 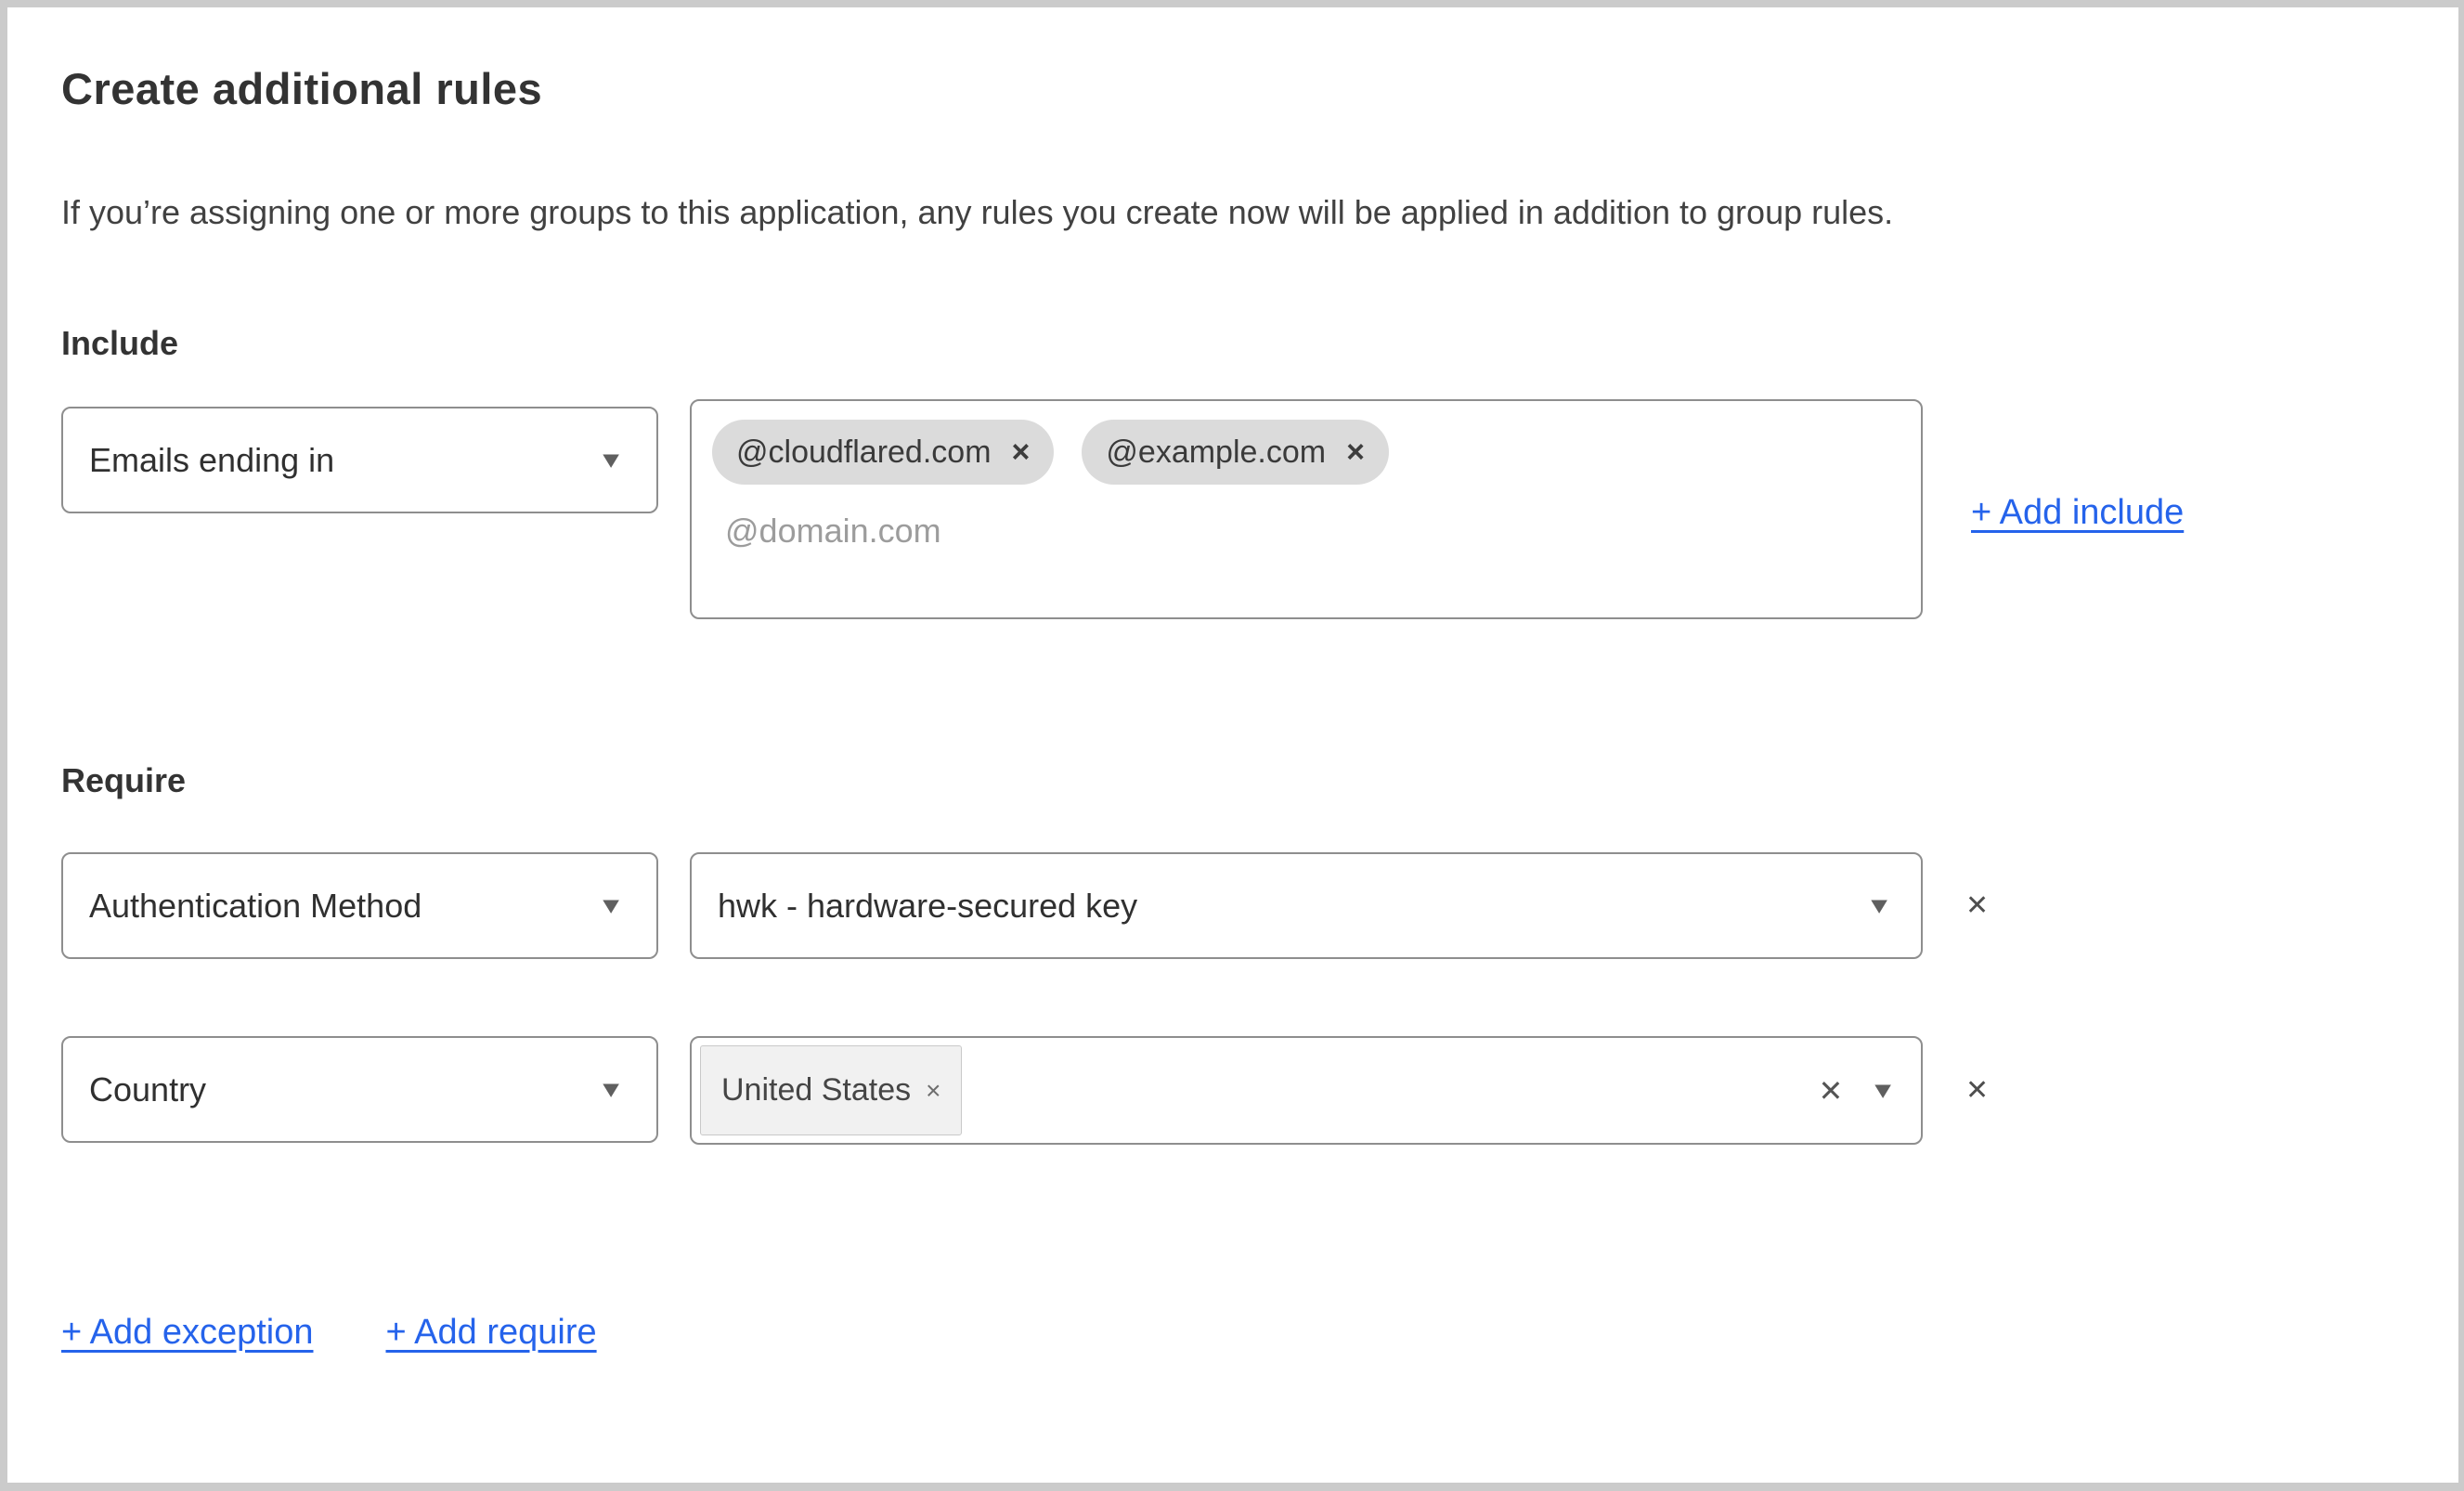 I want to click on country-multiselect: United States × ✕ ▼, so click(x=1306, y=1090).